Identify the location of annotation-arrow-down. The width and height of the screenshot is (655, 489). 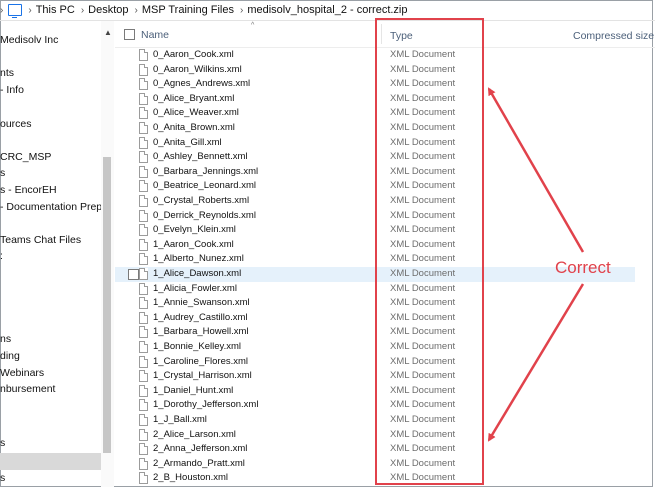
(536, 362).